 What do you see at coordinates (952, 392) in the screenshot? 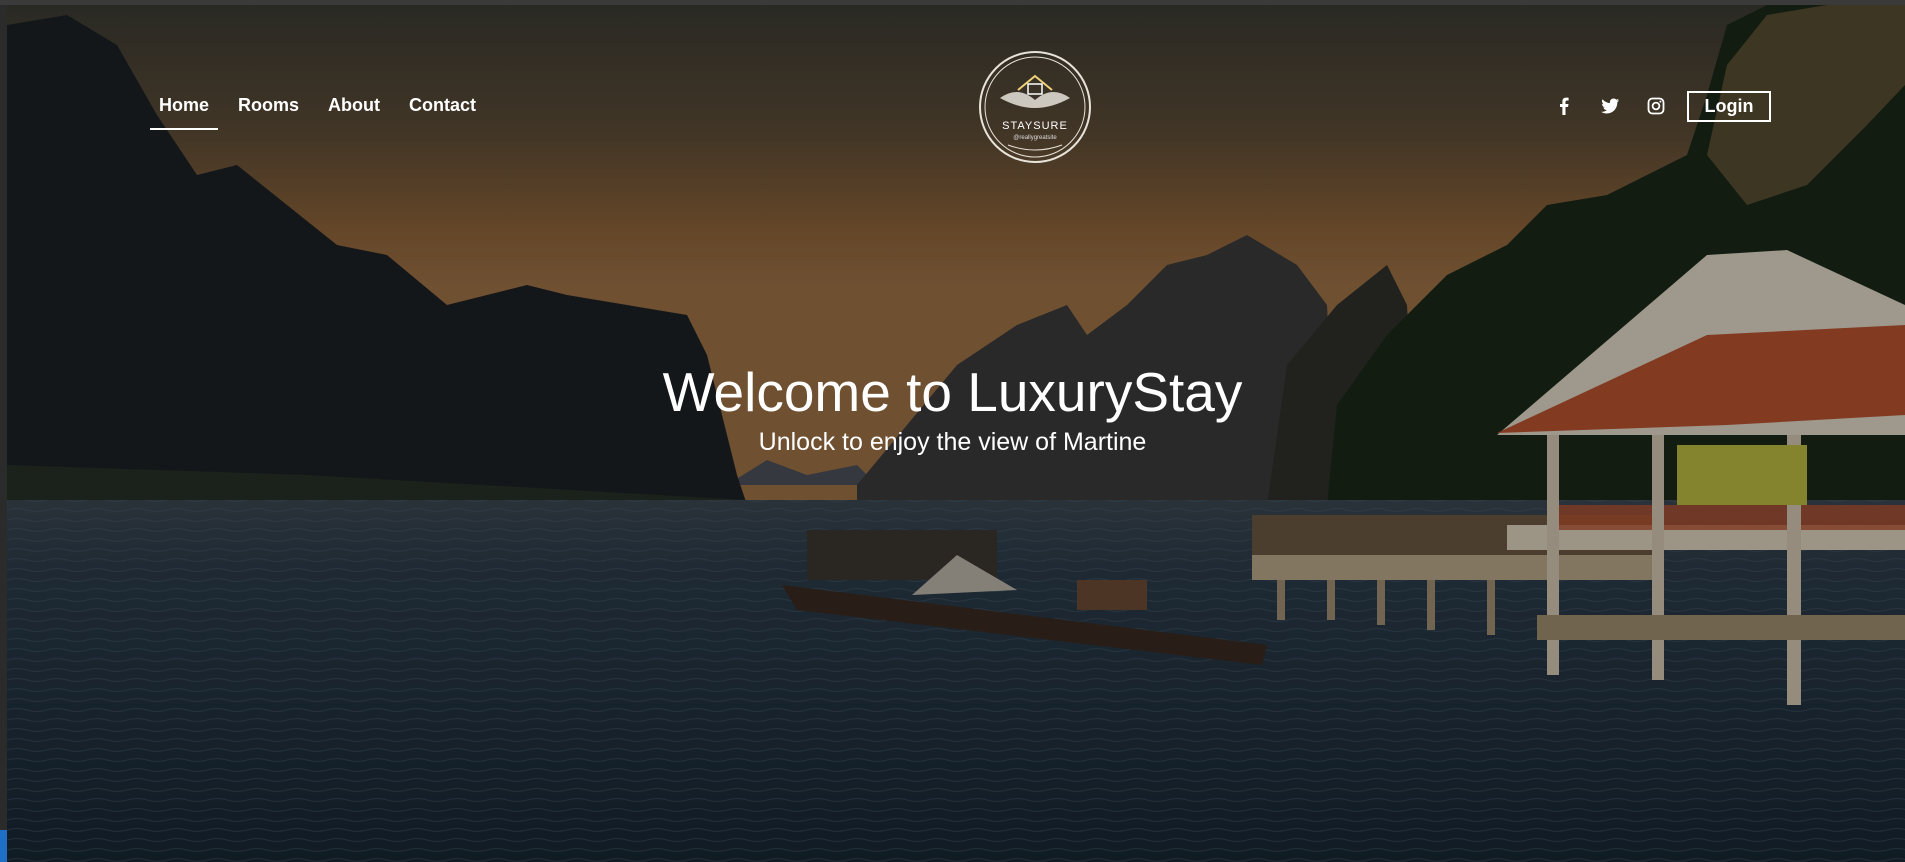
I see `hero-title: Welcome to LuxuryStay` at bounding box center [952, 392].